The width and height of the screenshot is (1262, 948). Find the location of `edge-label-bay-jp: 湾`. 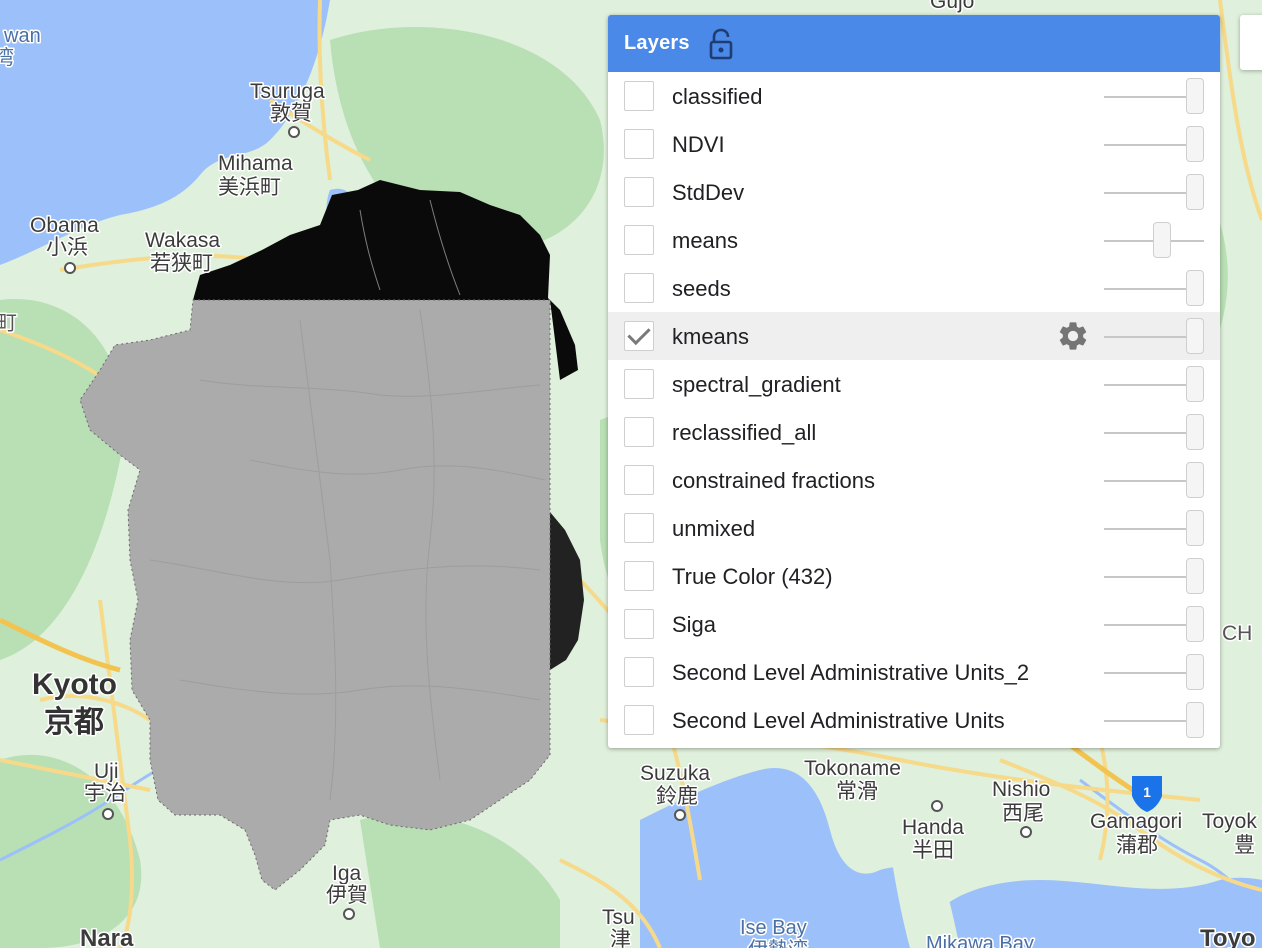

edge-label-bay-jp: 湾 is located at coordinates (7, 57).